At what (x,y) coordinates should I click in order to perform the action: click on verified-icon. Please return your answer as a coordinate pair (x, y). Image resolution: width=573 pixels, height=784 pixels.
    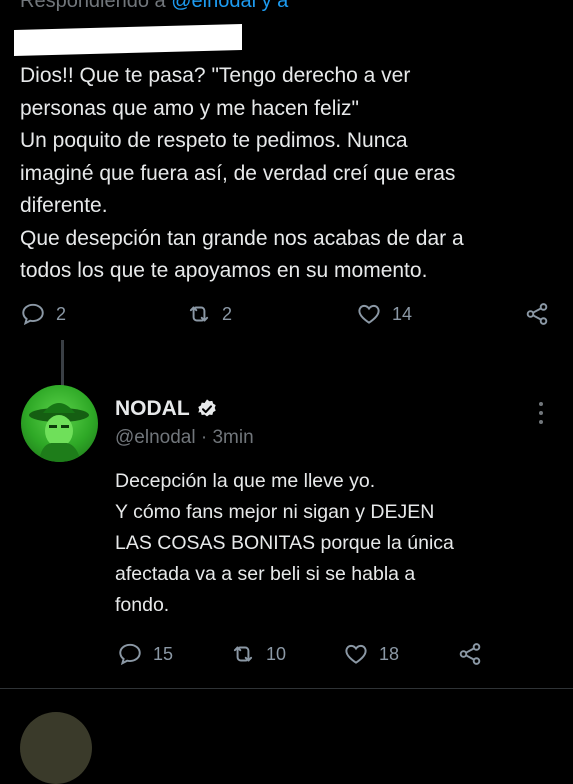
    Looking at the image, I should click on (206, 408).